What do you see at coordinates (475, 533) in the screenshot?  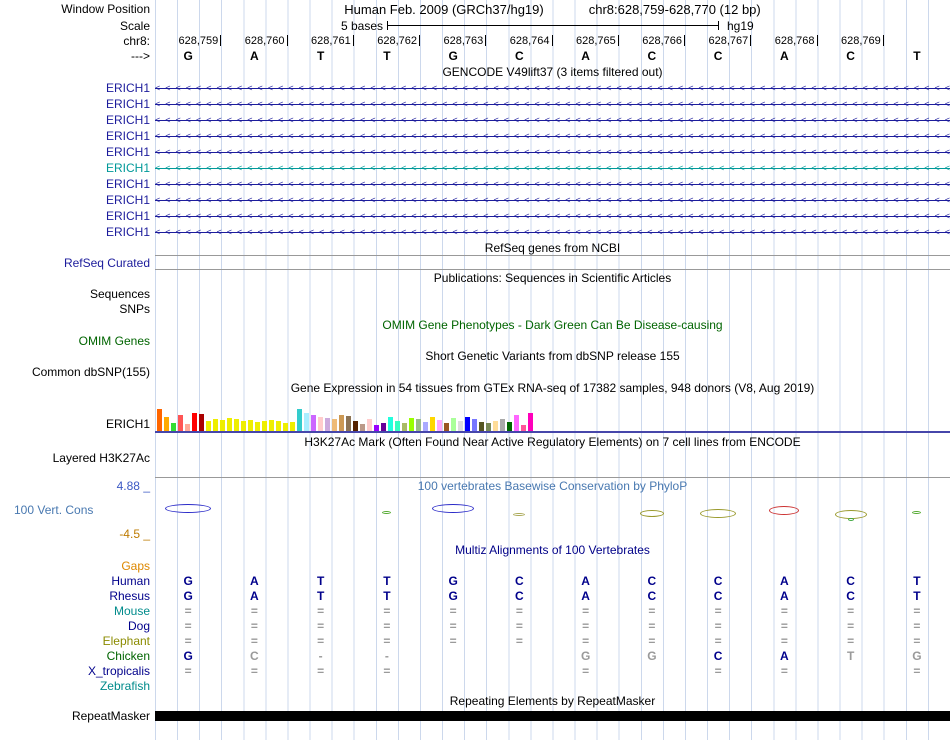 I see `conservation-min-row: -4.5 _` at bounding box center [475, 533].